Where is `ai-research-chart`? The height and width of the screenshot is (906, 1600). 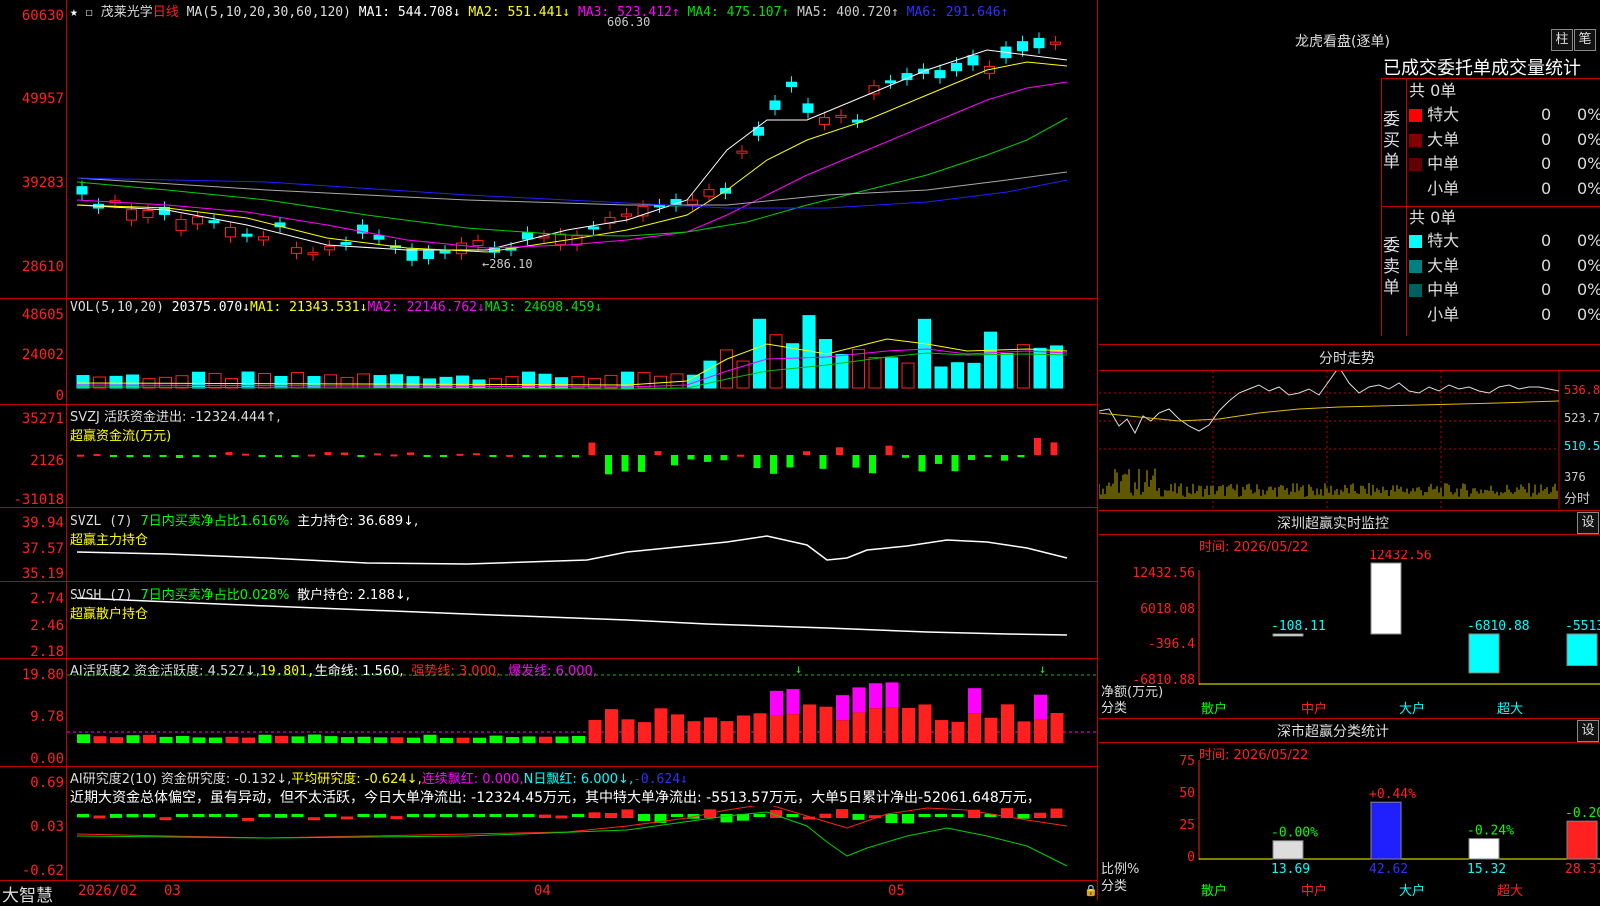
ai-research-chart is located at coordinates (582, 843).